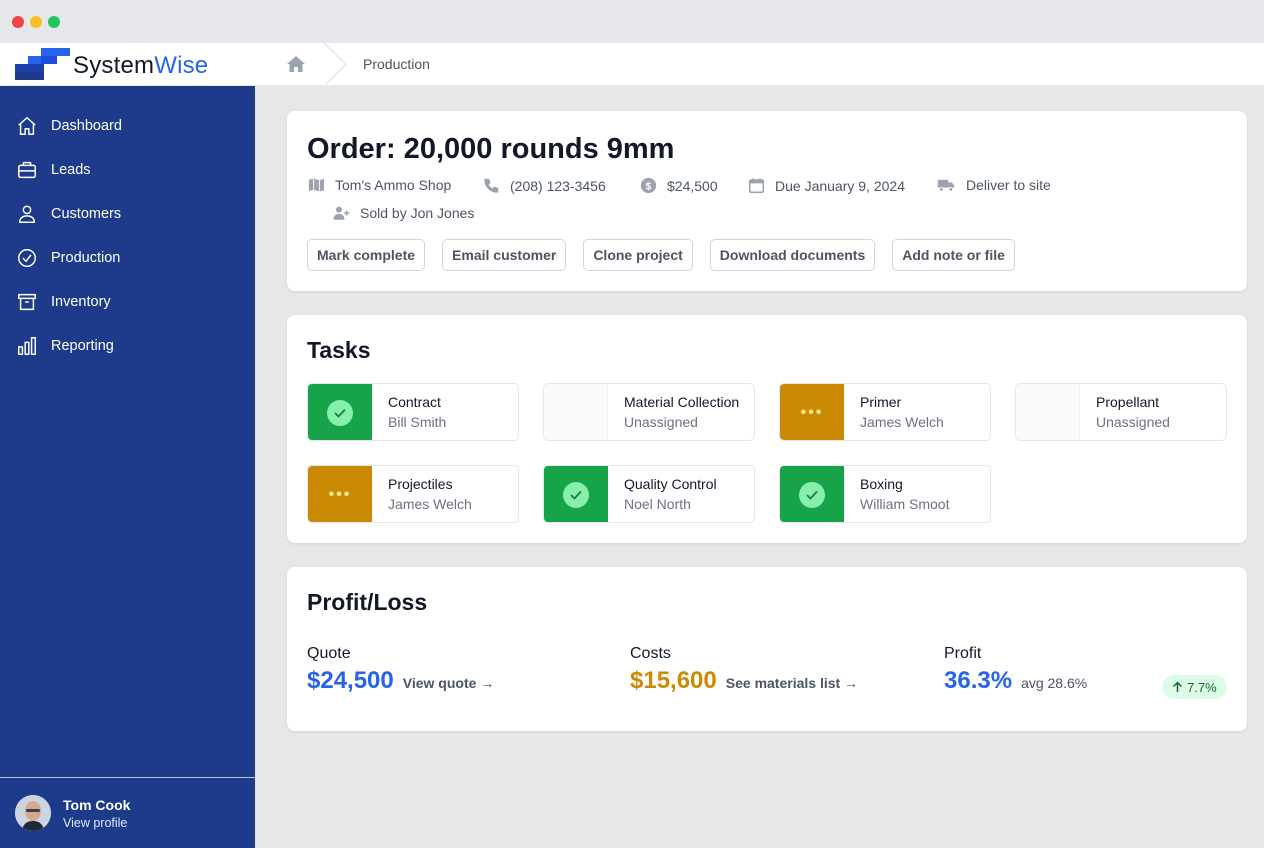 This screenshot has height=848, width=1264. I want to click on download-documents-button: Download documents, so click(792, 255).